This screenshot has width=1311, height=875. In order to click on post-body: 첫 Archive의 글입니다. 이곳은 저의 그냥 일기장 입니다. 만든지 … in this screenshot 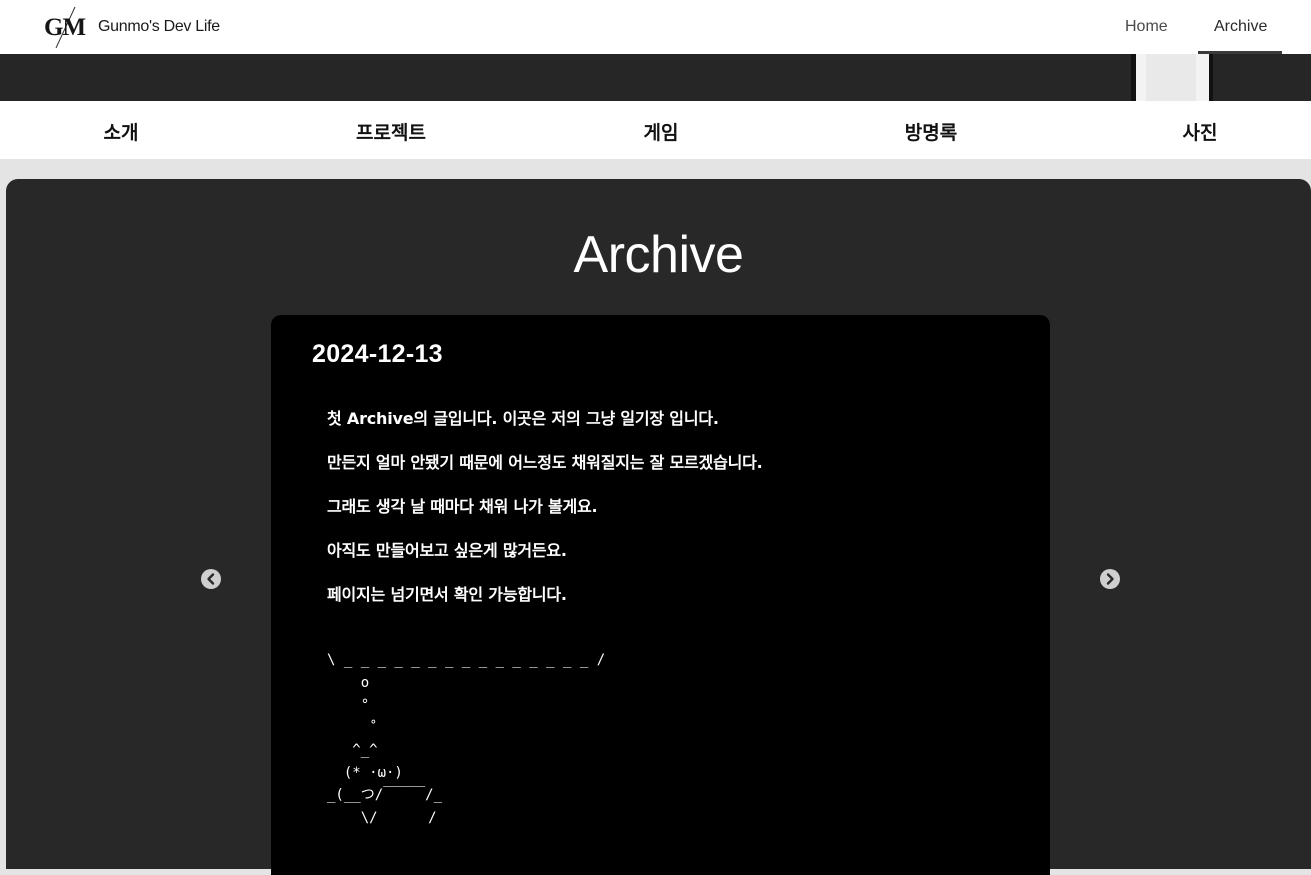, I will do `click(545, 515)`.